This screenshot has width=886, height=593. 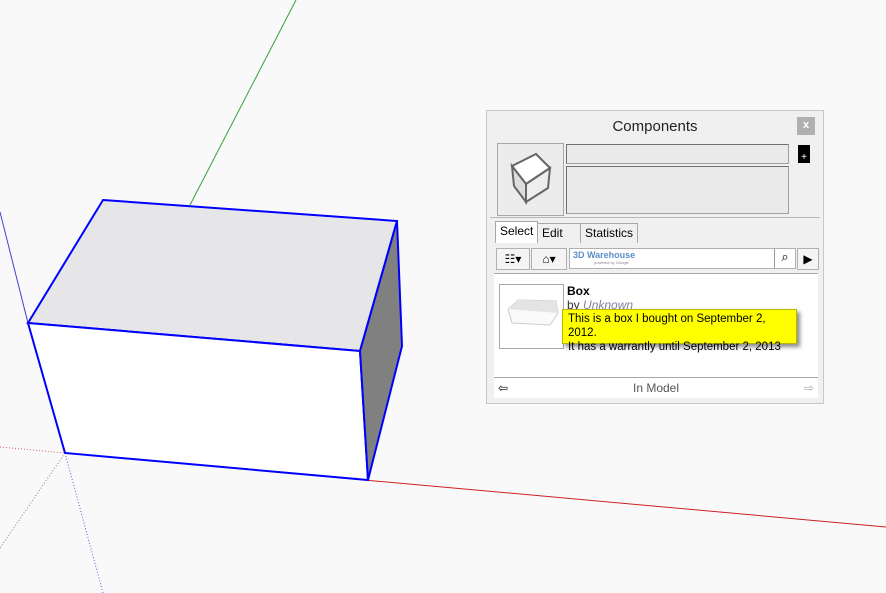 What do you see at coordinates (677, 154) in the screenshot?
I see `component-name-field` at bounding box center [677, 154].